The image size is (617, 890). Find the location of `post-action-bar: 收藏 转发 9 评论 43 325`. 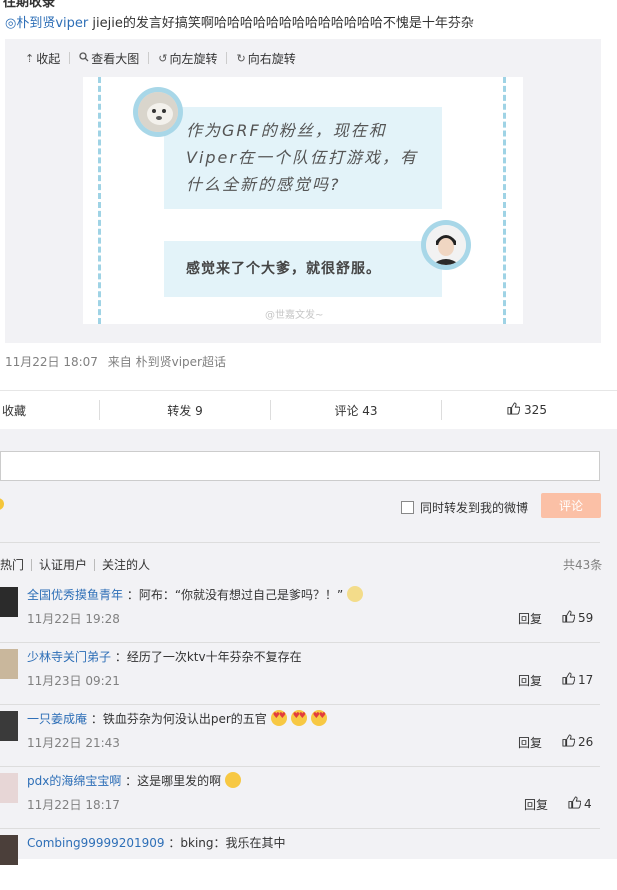

post-action-bar: 收藏 转发 9 评论 43 325 is located at coordinates (308, 410).